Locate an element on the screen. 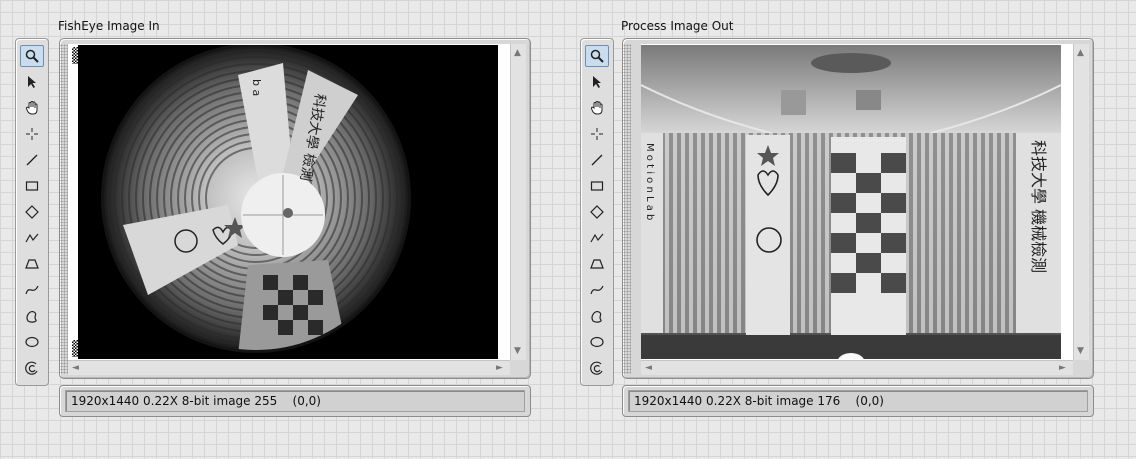 This screenshot has width=1136, height=459. right-status-text: 1920x1440 0.22X 8-bit image 176 (0,0) is located at coordinates (858, 401).